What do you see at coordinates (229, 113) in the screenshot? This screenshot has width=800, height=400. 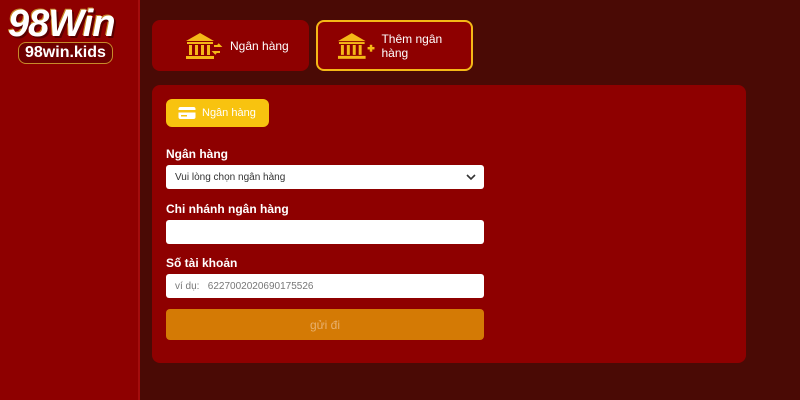 I see `bank-badge-label: Ngân hàng` at bounding box center [229, 113].